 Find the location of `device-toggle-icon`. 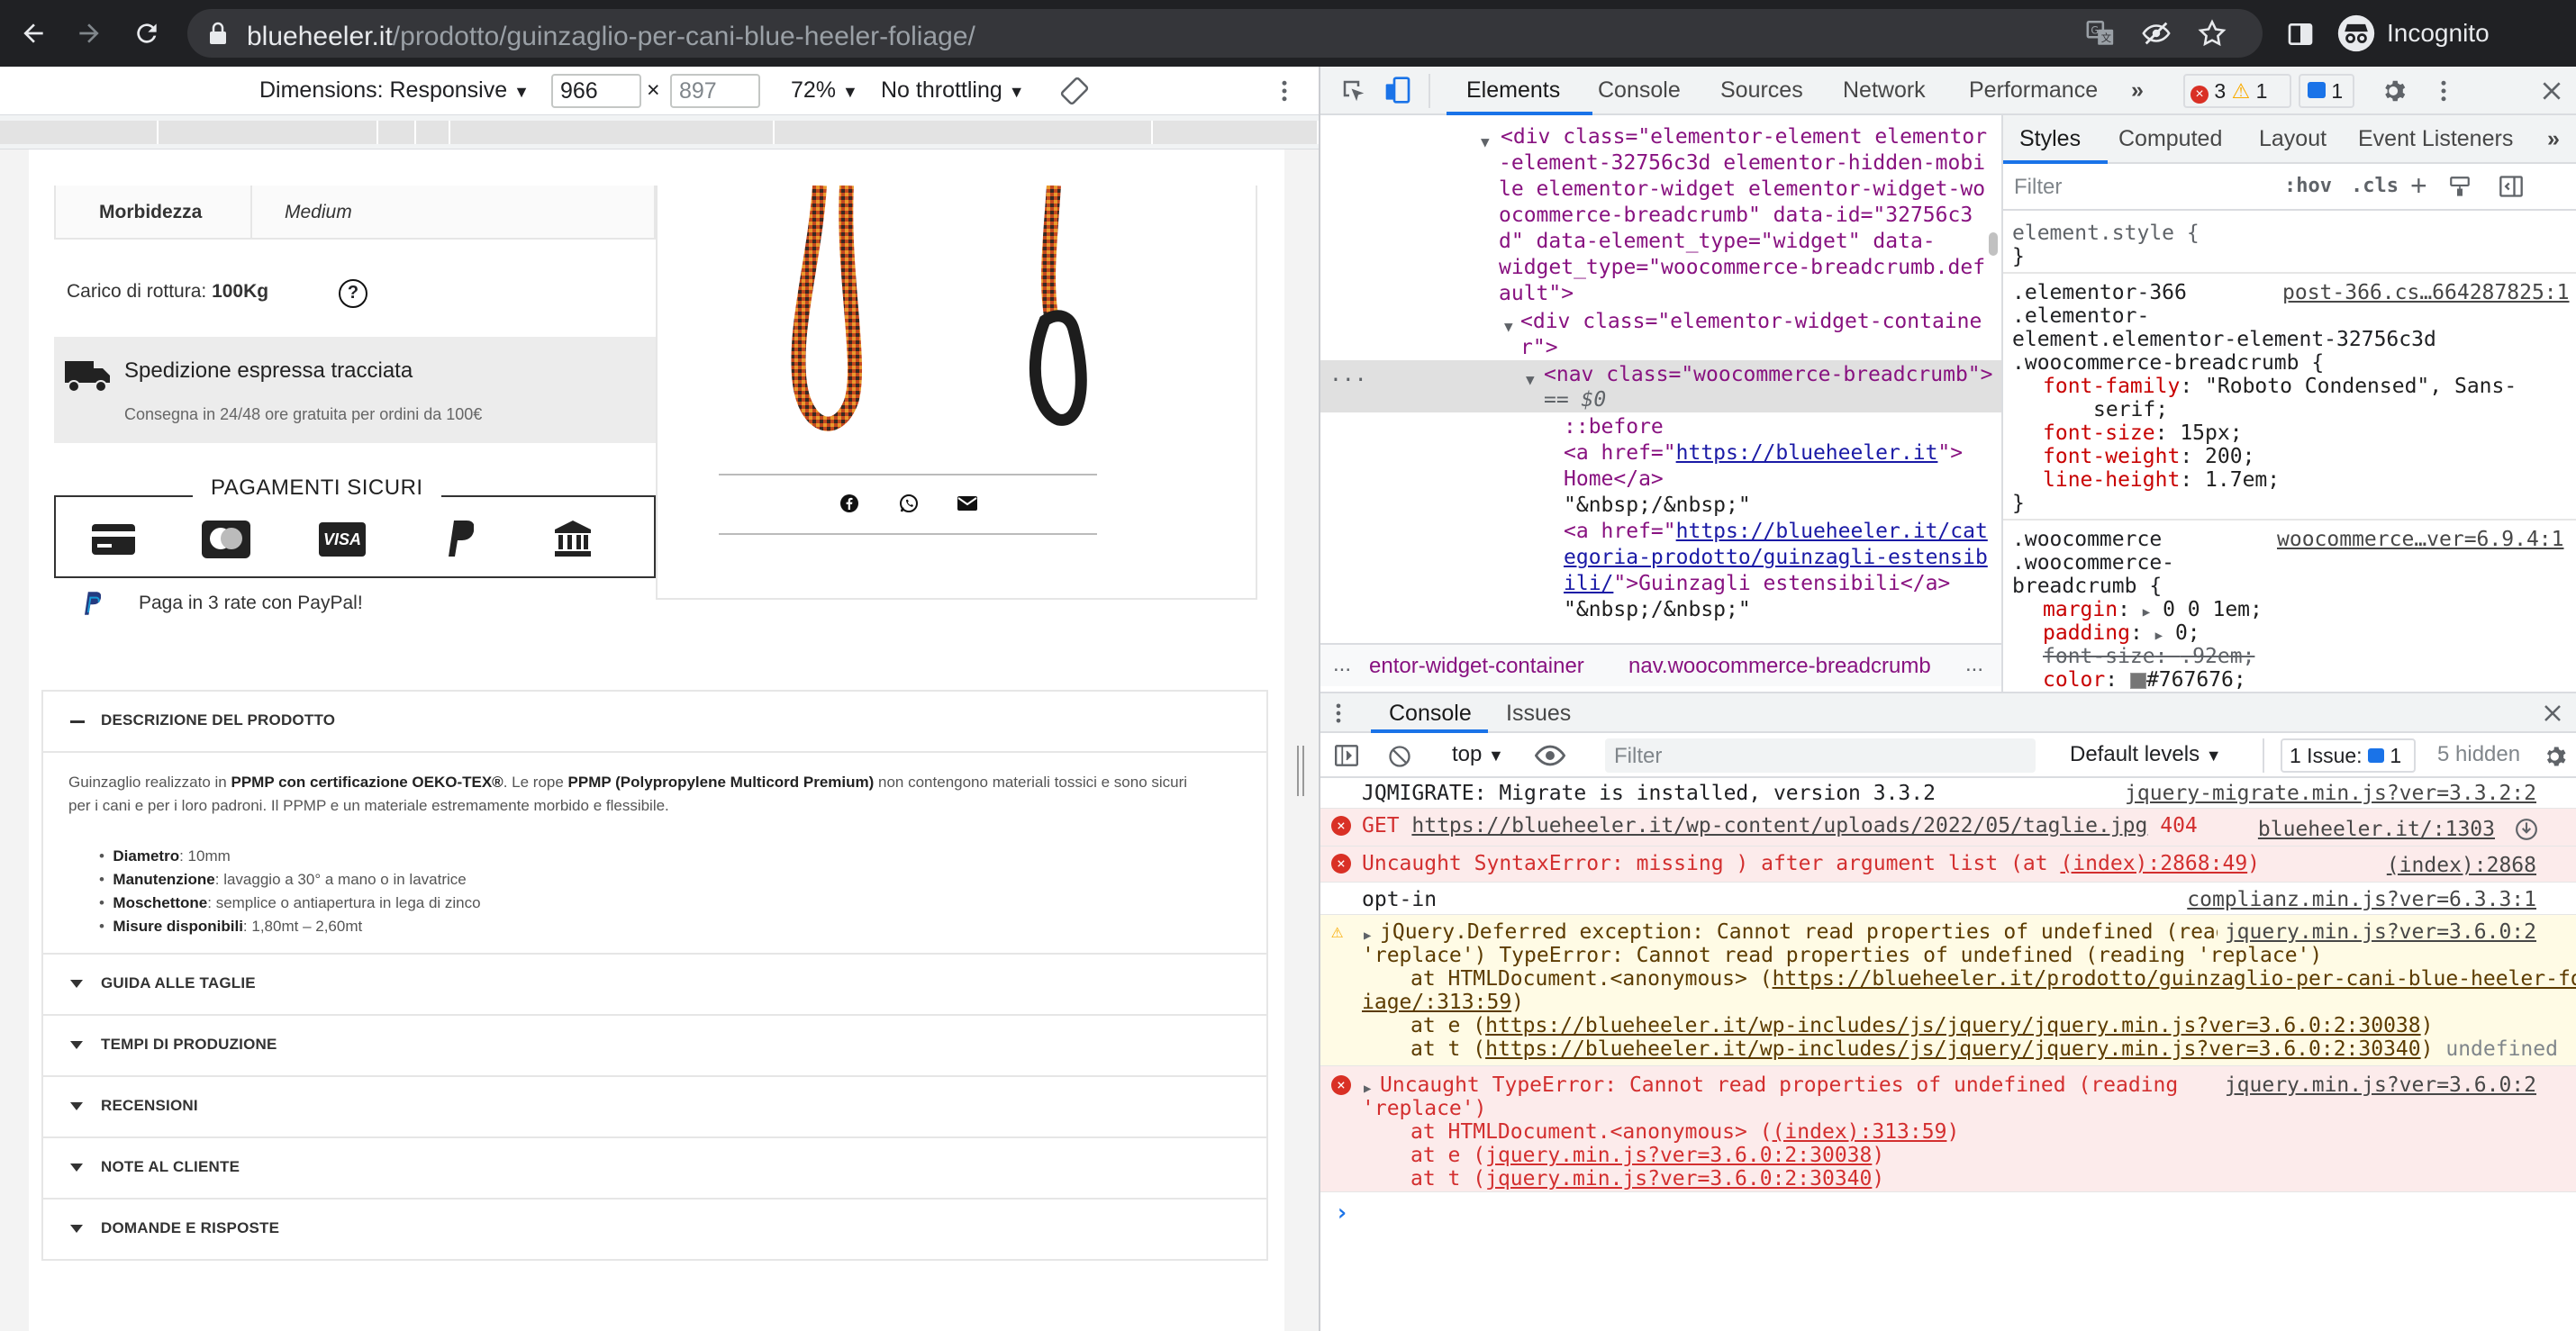

device-toggle-icon is located at coordinates (1397, 90).